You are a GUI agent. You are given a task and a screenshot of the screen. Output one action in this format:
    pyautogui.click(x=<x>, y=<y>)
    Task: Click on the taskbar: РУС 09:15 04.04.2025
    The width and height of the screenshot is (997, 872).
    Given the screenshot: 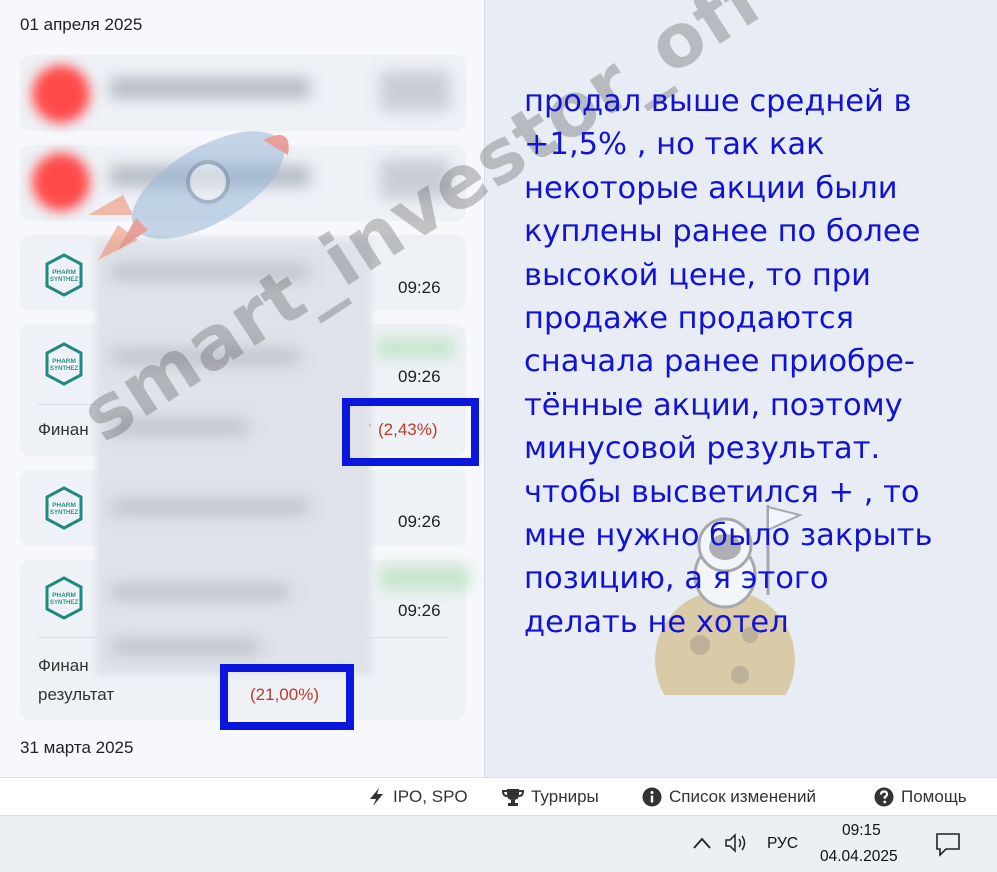 What is the action you would take?
    pyautogui.click(x=498, y=843)
    